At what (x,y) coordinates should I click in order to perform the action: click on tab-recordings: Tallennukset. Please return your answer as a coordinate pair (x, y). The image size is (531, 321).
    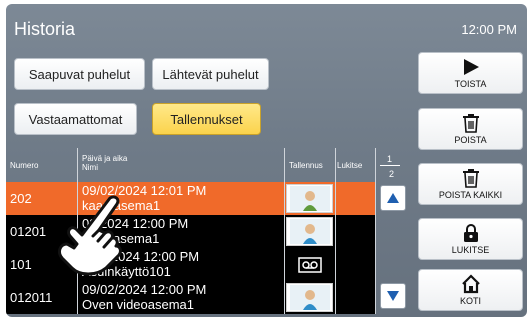
    Looking at the image, I should click on (206, 119).